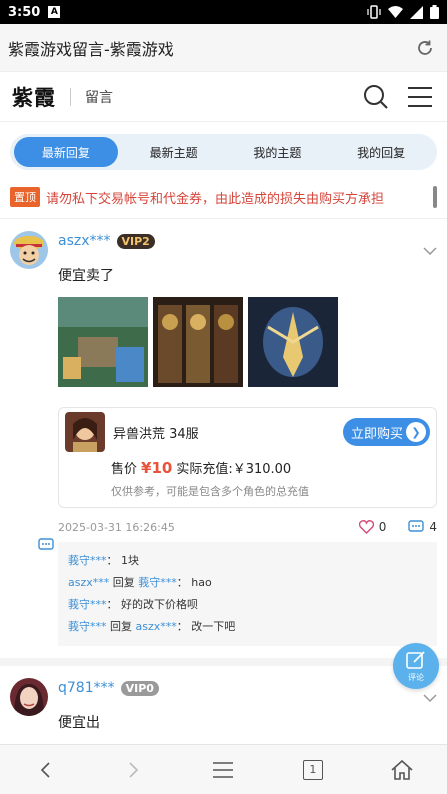  I want to click on forward-icon, so click(134, 770).